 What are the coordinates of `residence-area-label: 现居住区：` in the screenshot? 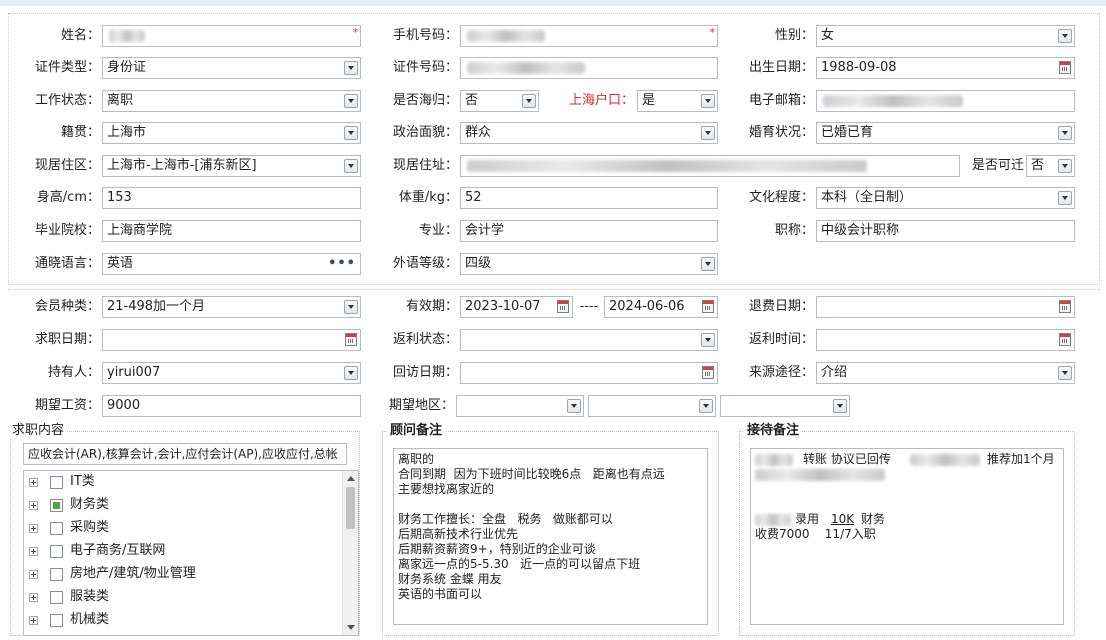 It's located at (67, 165).